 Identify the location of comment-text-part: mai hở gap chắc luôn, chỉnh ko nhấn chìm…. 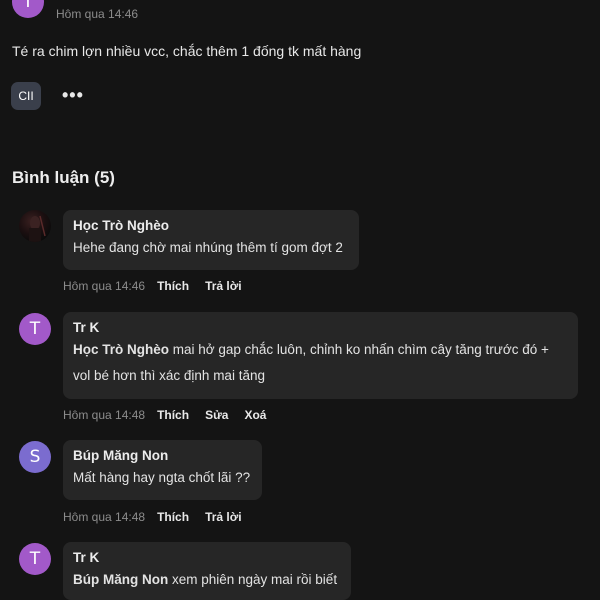
(359, 349).